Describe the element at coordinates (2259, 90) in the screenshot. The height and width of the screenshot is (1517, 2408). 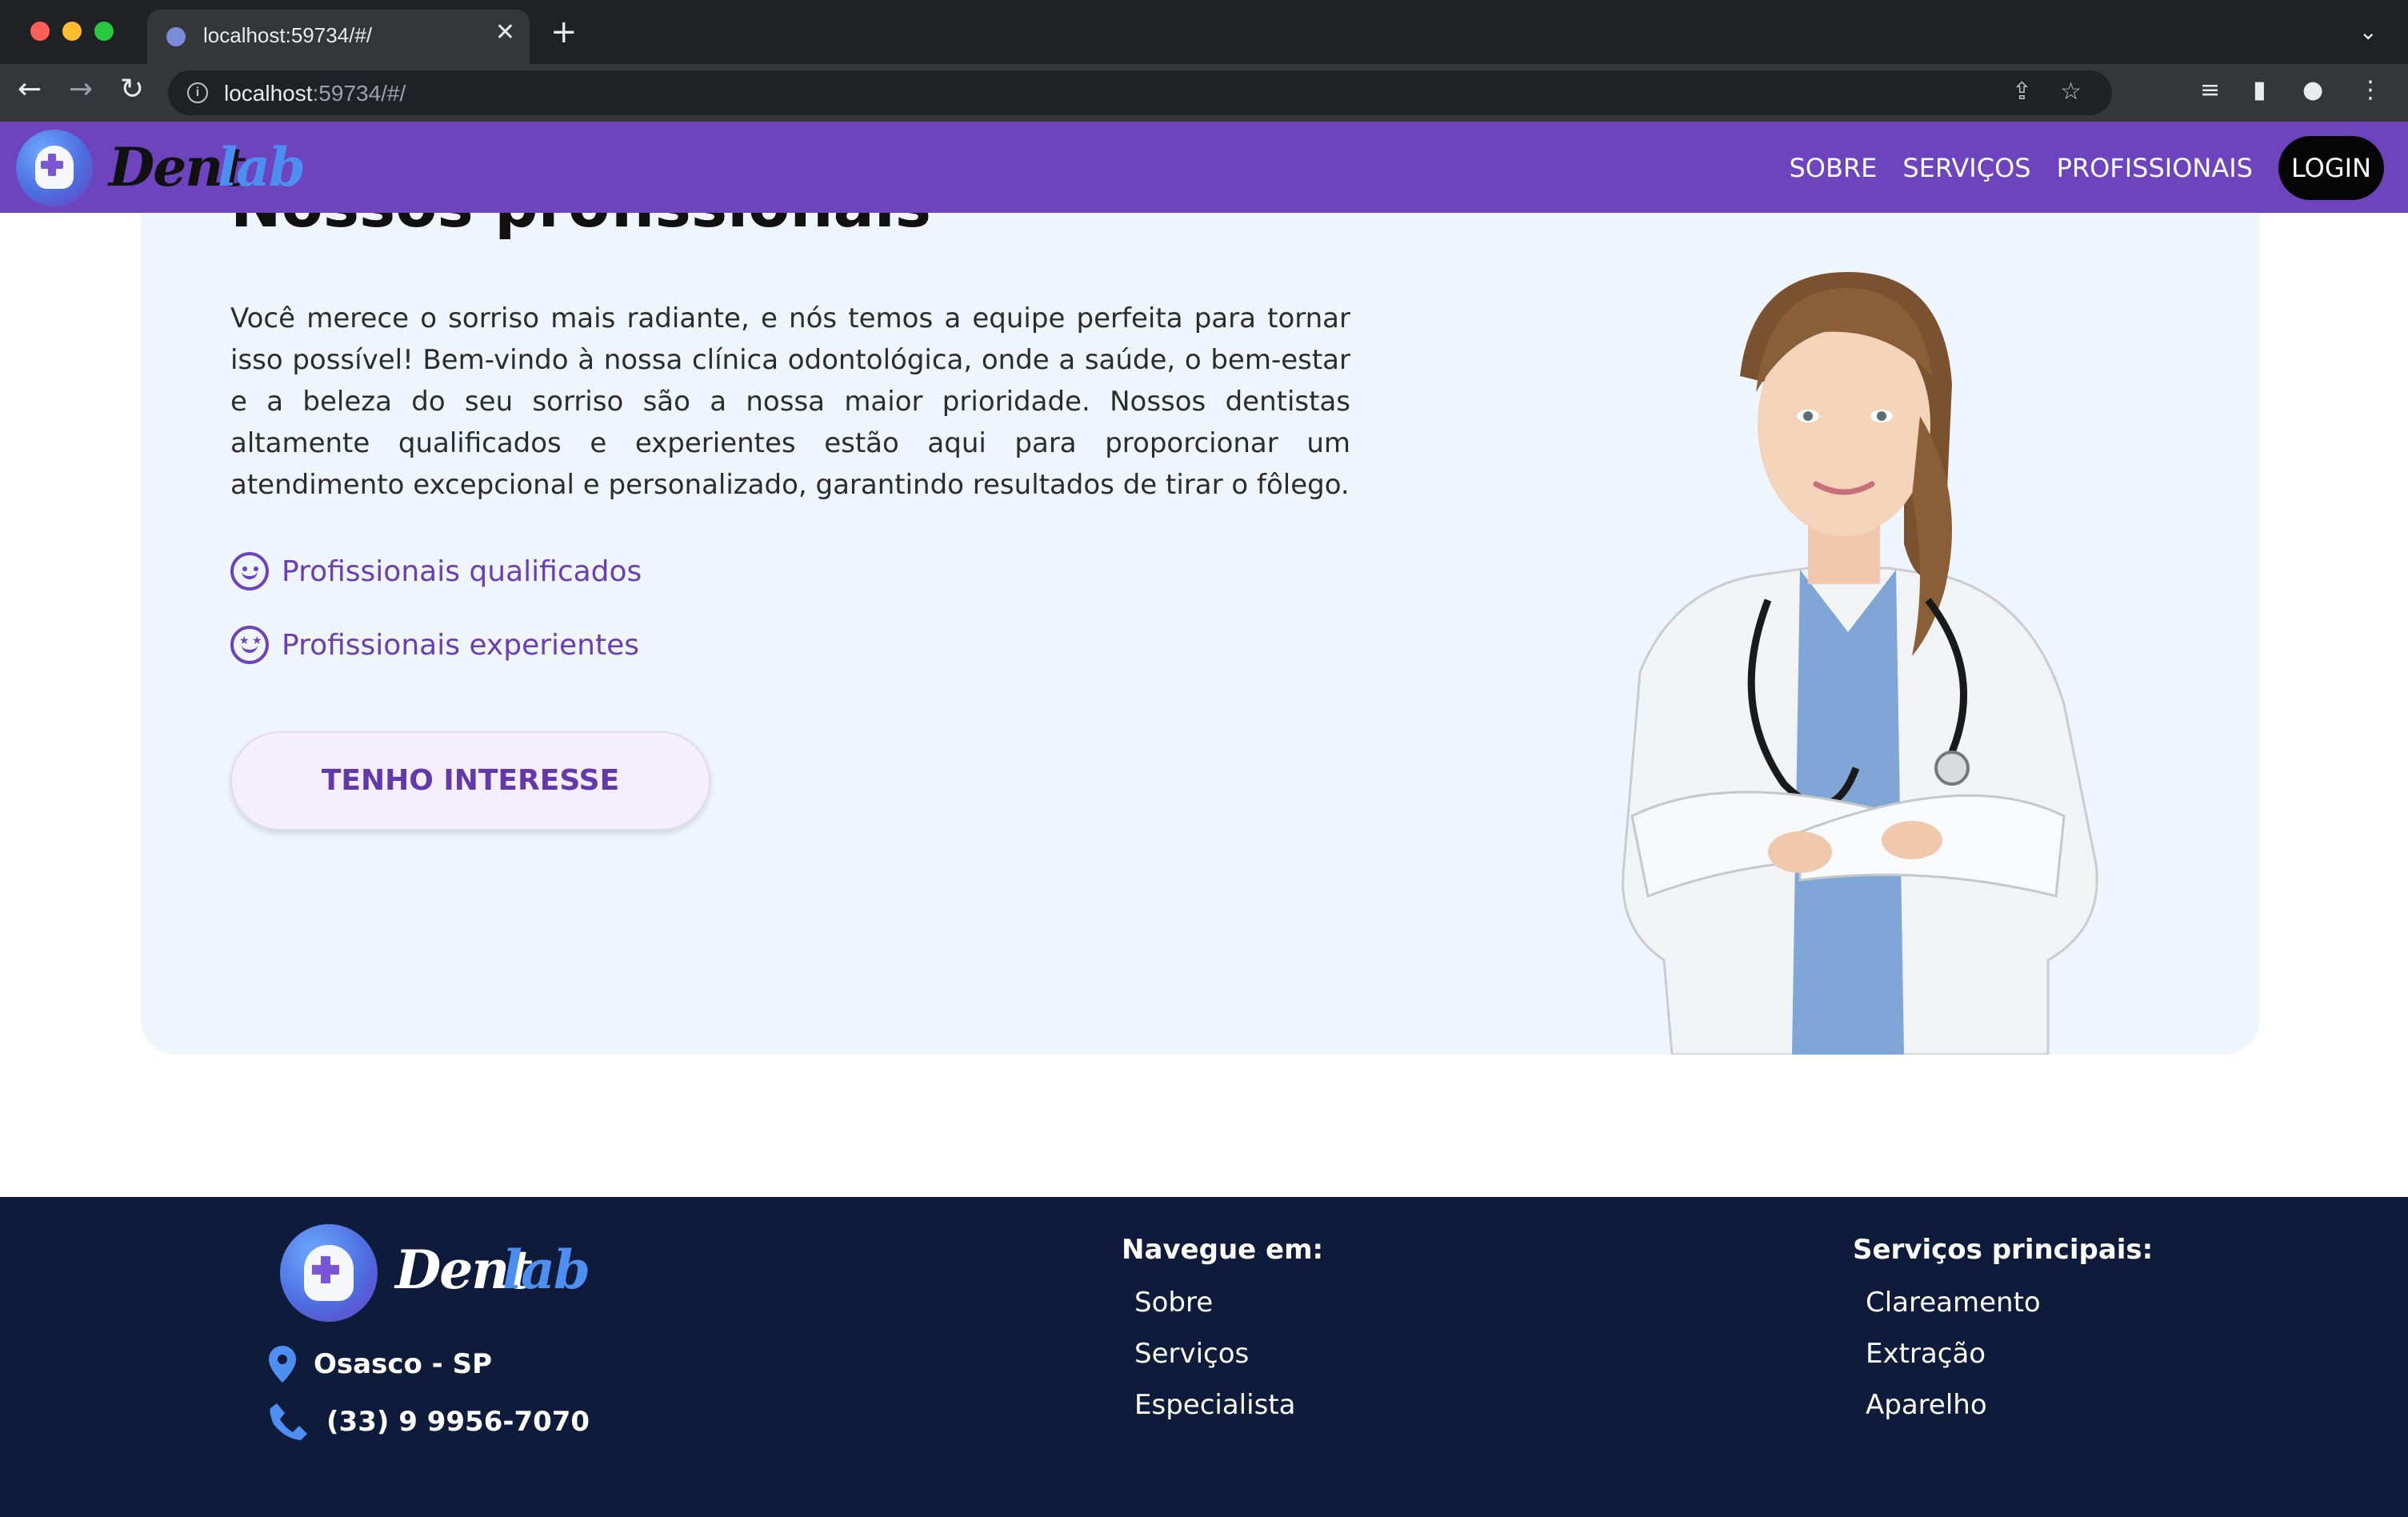
I see `side-panel-icon: ▮` at that location.